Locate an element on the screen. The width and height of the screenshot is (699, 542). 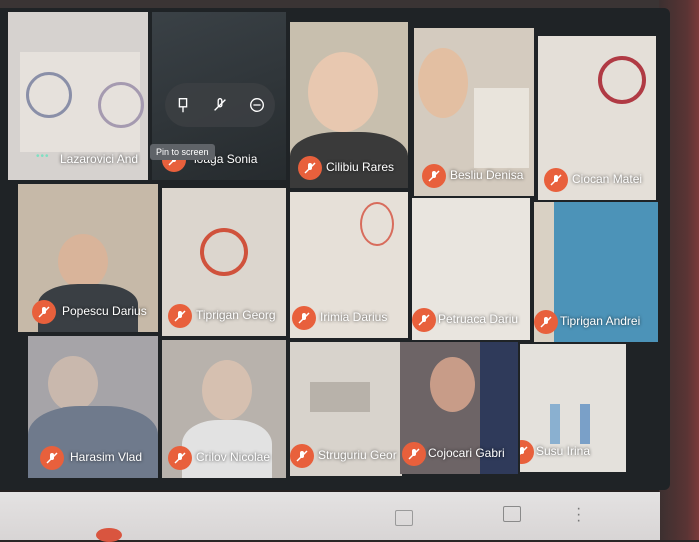
participant-tile: Irimia Darius is located at coordinates (349, 265).